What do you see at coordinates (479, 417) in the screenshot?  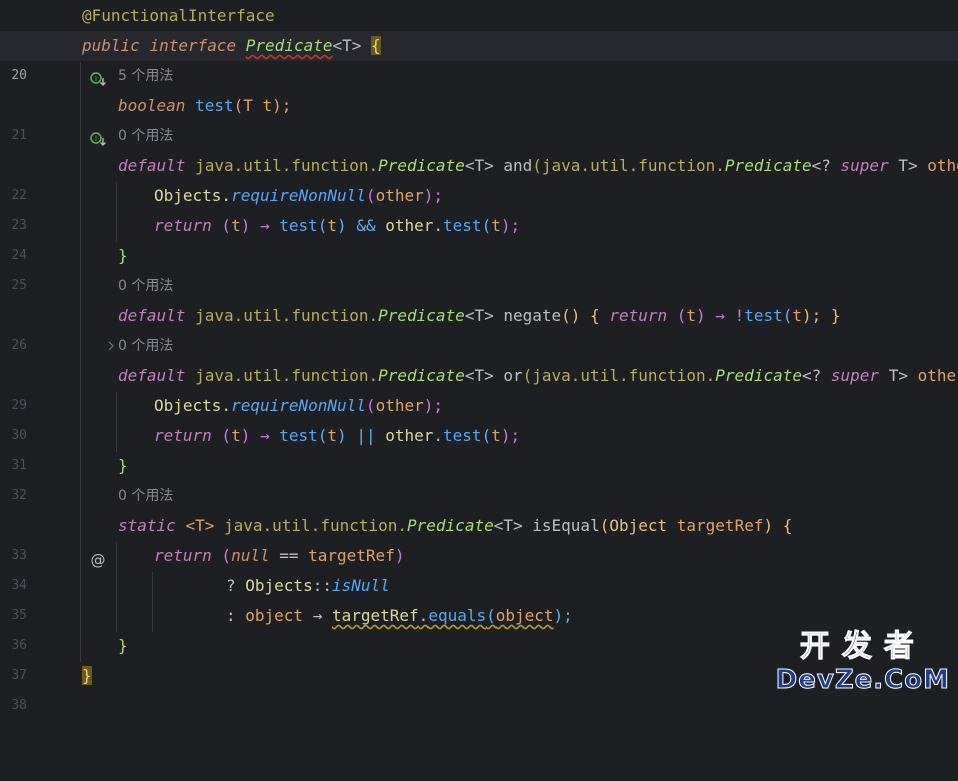 I see `code-line-30: 30 Objects.requireNonNull(other);` at bounding box center [479, 417].